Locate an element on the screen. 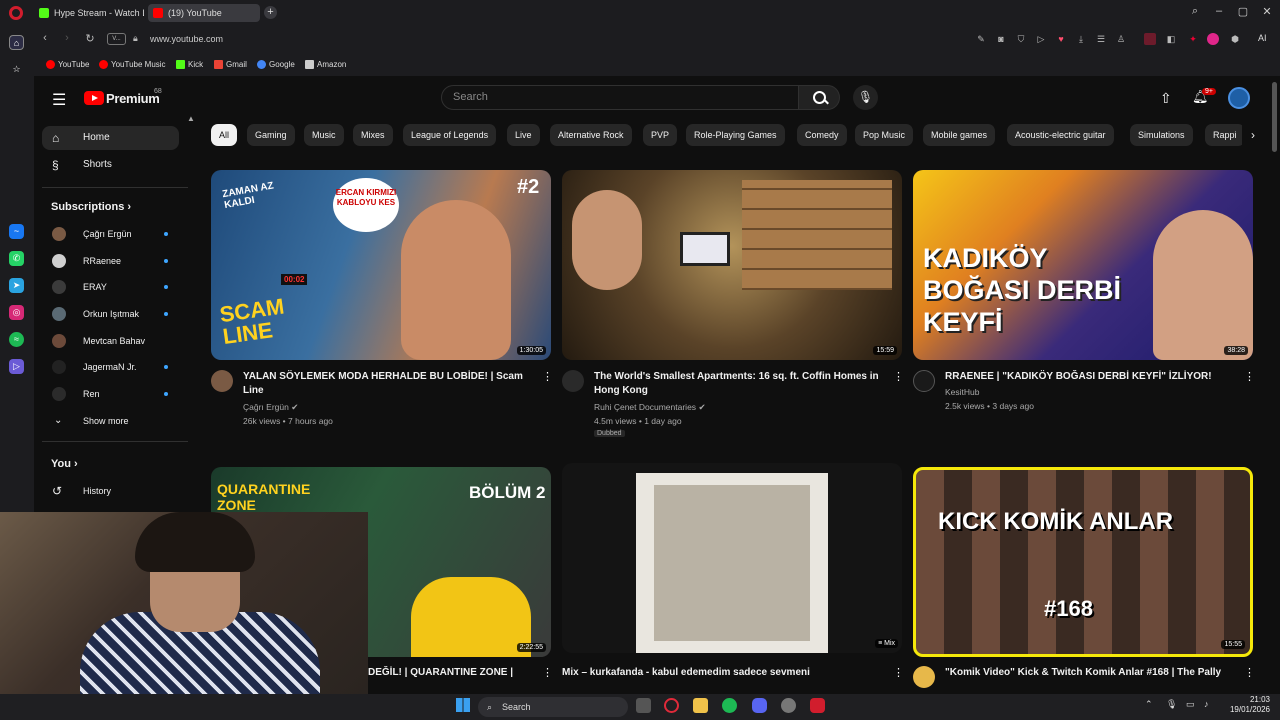  back-button: ‹ is located at coordinates (45, 38).